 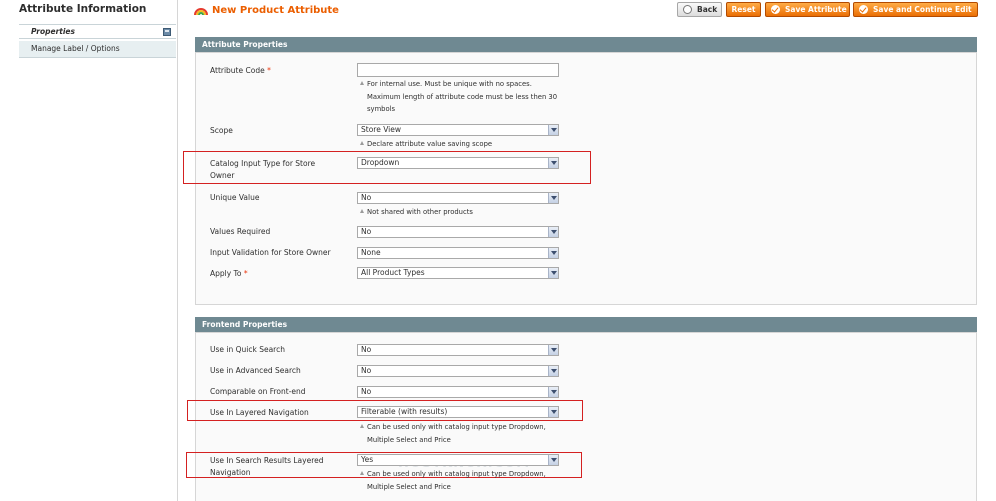 What do you see at coordinates (458, 232) in the screenshot?
I see `values-required-select: No` at bounding box center [458, 232].